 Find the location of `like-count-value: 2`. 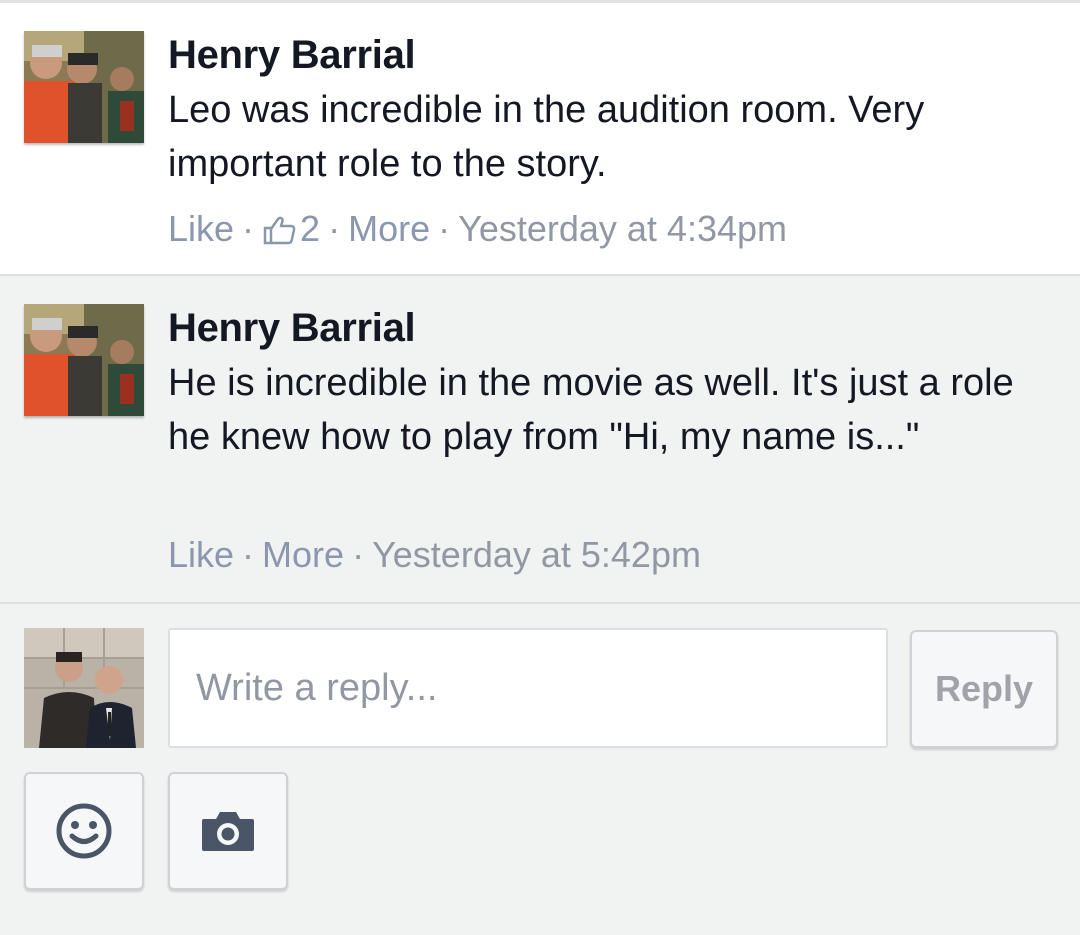

like-count-value: 2 is located at coordinates (310, 228).